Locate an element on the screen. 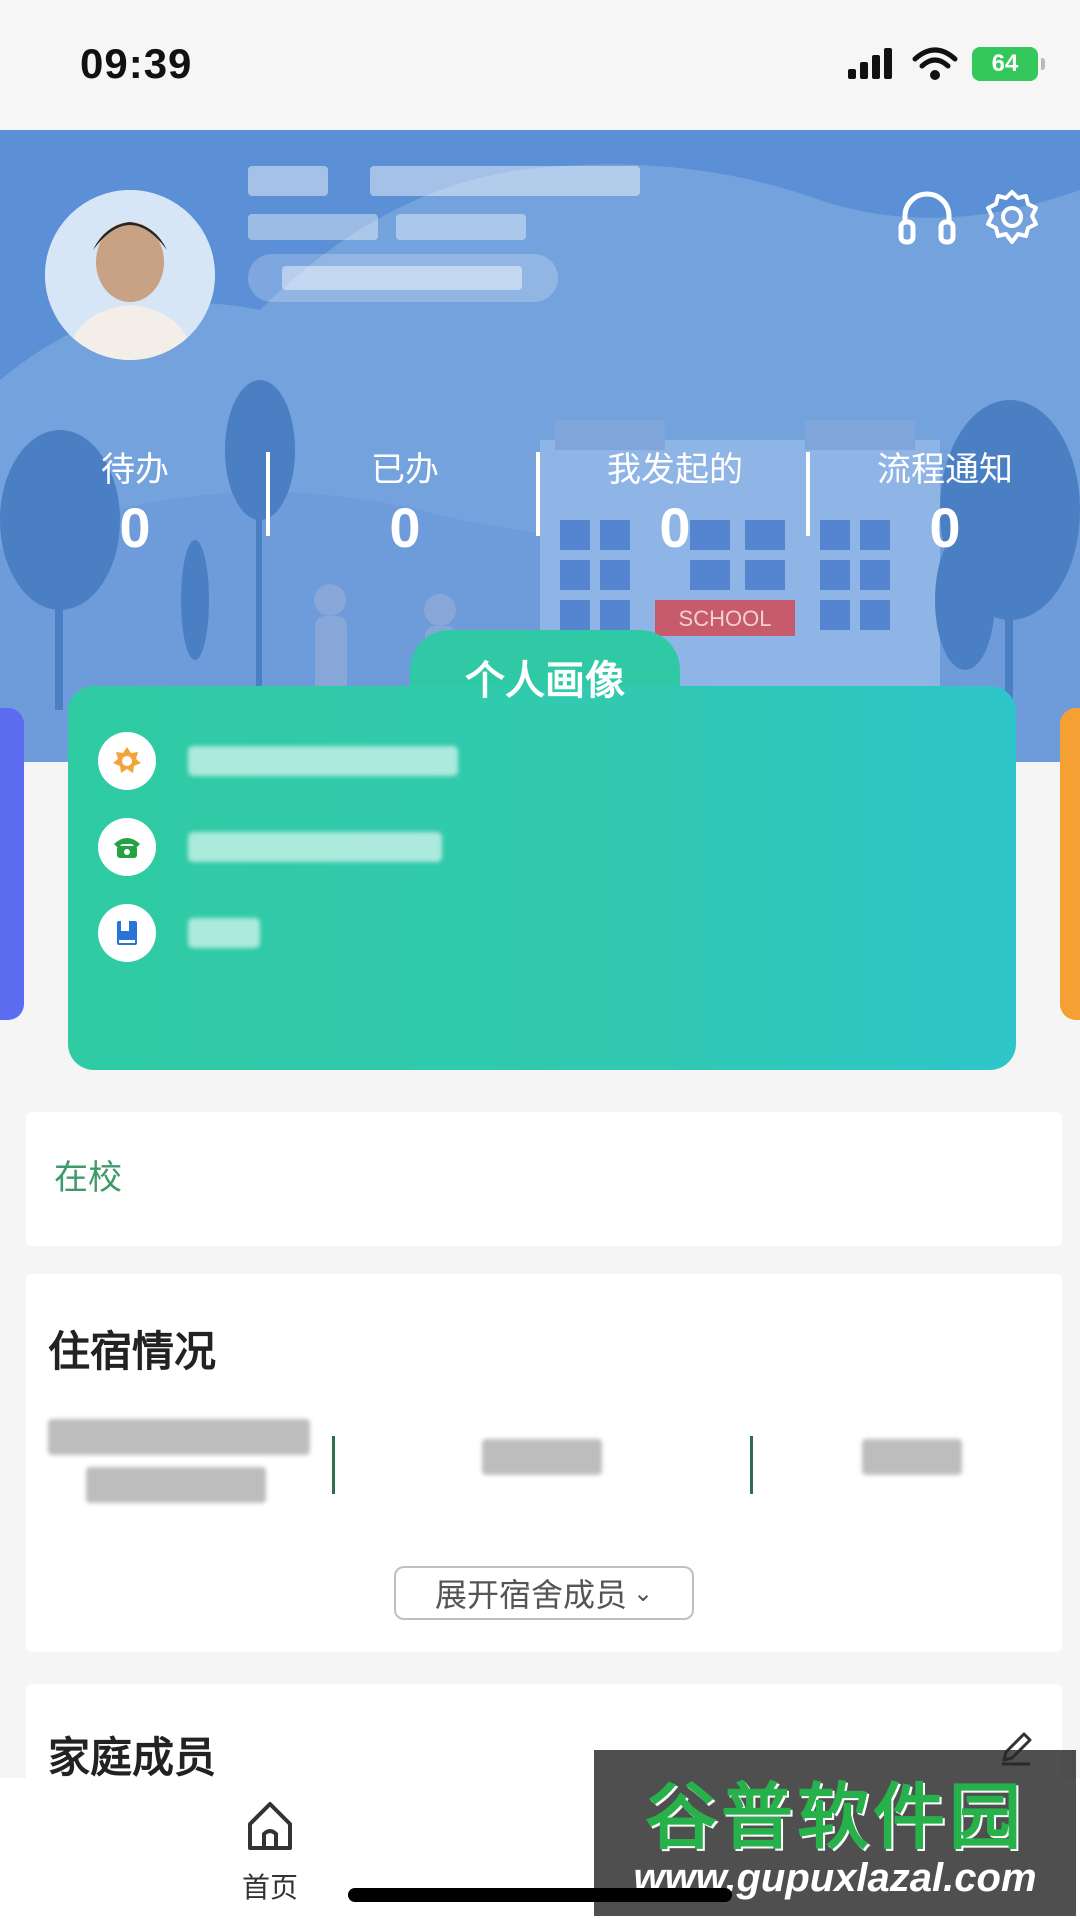 This screenshot has width=1080, height=1920. status-bar: 09:39 64 is located at coordinates (540, 65).